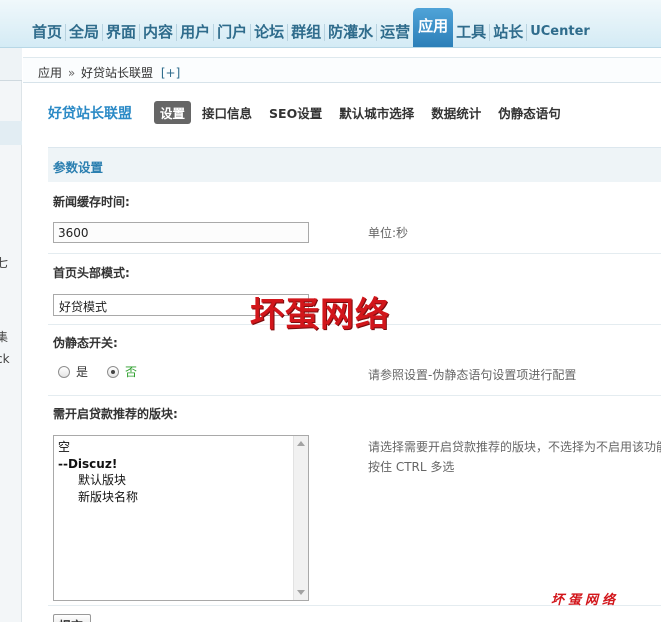  Describe the element at coordinates (411, 467) in the screenshot. I see `forums-hint-ctrl: 按住 CTRL 多选` at that location.